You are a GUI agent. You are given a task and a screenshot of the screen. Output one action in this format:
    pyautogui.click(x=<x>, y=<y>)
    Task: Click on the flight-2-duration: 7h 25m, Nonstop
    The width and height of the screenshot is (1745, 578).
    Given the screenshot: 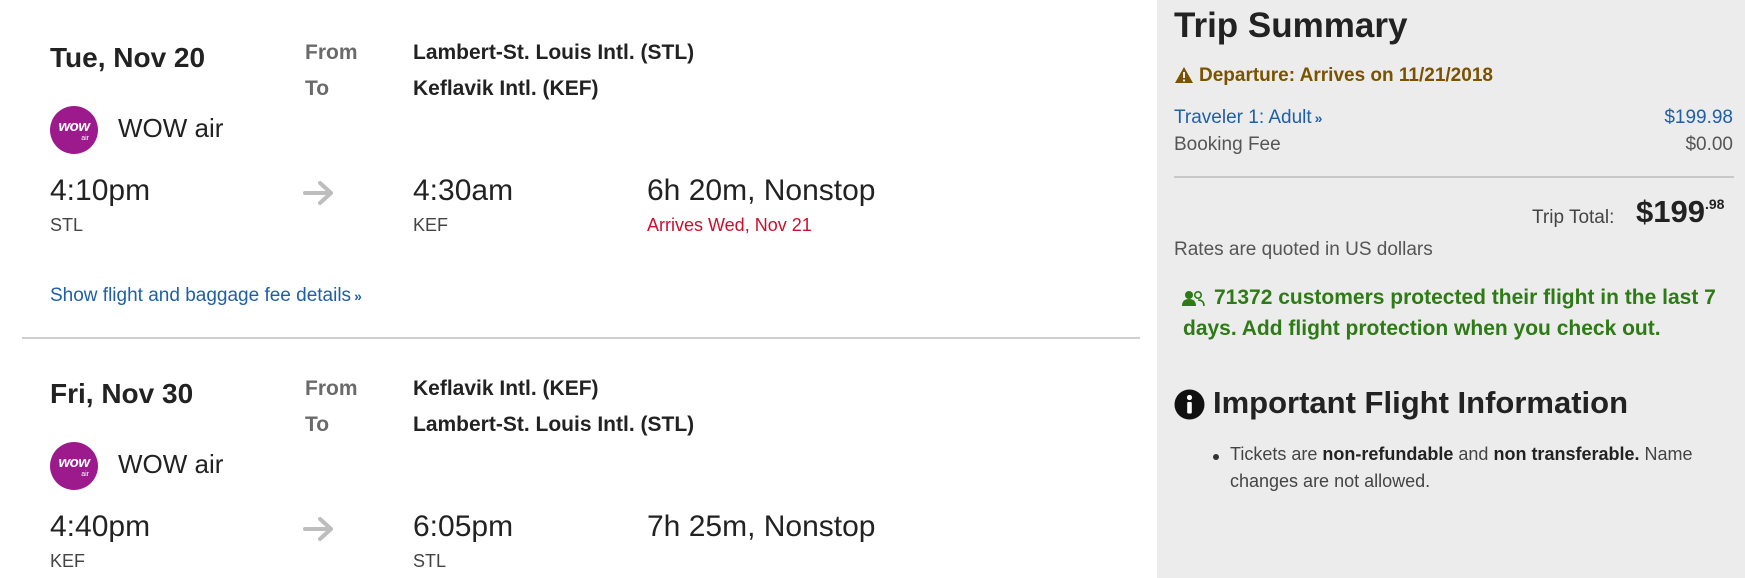 What is the action you would take?
    pyautogui.click(x=761, y=526)
    